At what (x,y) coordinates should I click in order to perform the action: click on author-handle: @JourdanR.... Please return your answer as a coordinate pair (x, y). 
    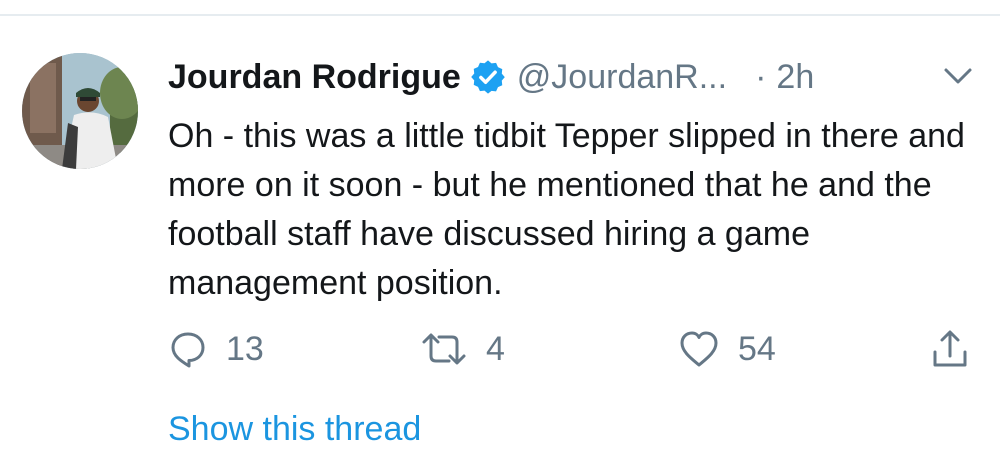
    Looking at the image, I should click on (622, 77).